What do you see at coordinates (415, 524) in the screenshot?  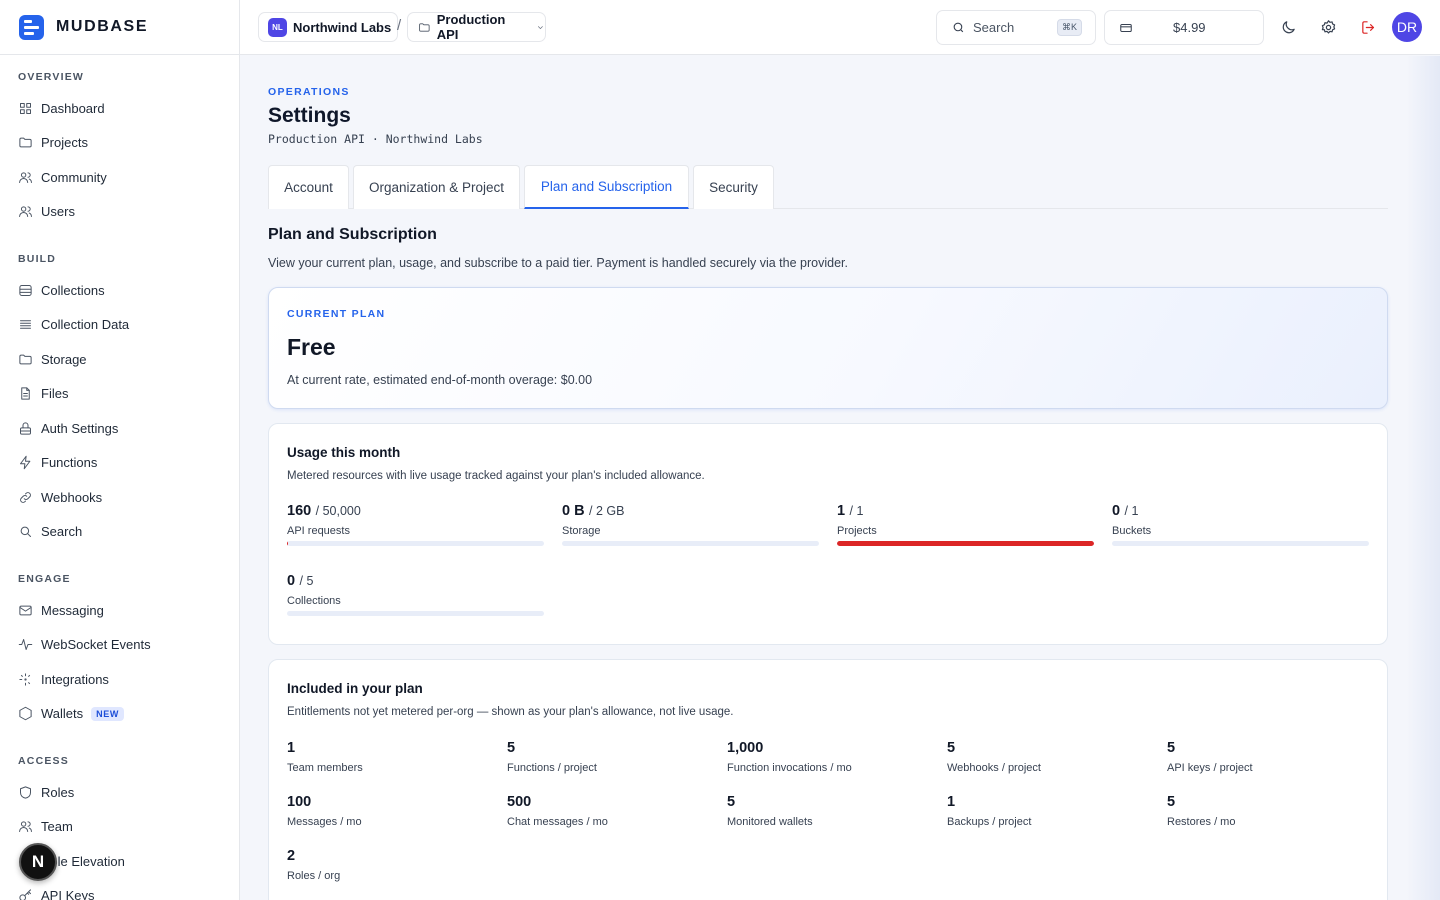 I see `usage-meter-api-requests: 160 / 50,000 API requests` at bounding box center [415, 524].